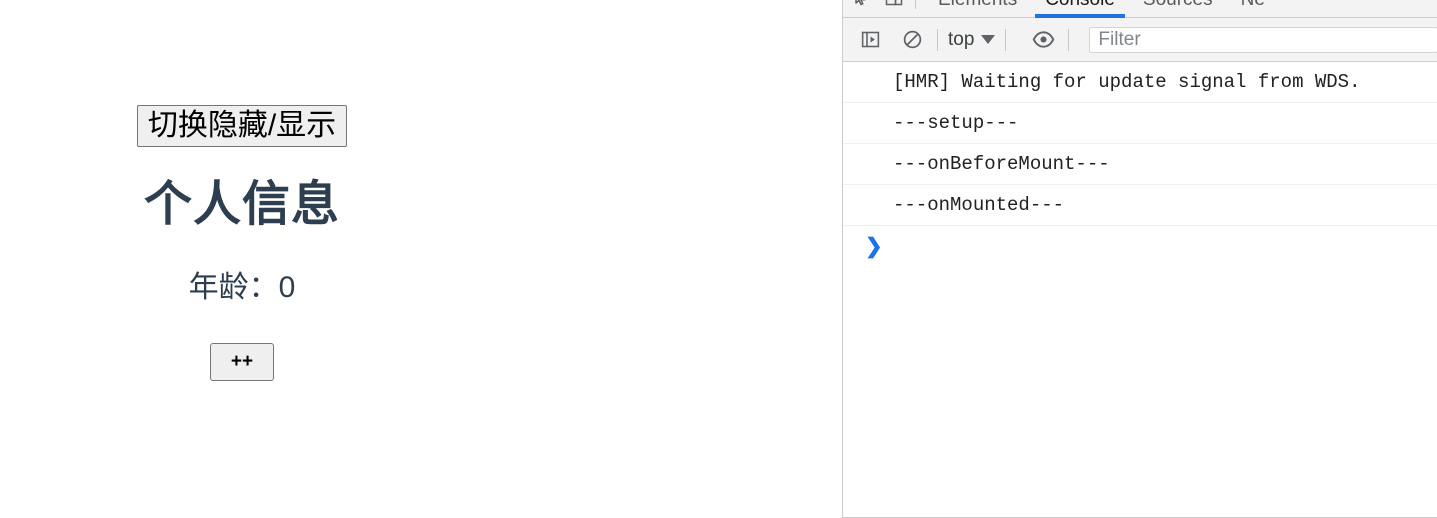 This screenshot has width=1437, height=518. What do you see at coordinates (1001, 164) in the screenshot?
I see `console-message-text: ---onBeforeMount---` at bounding box center [1001, 164].